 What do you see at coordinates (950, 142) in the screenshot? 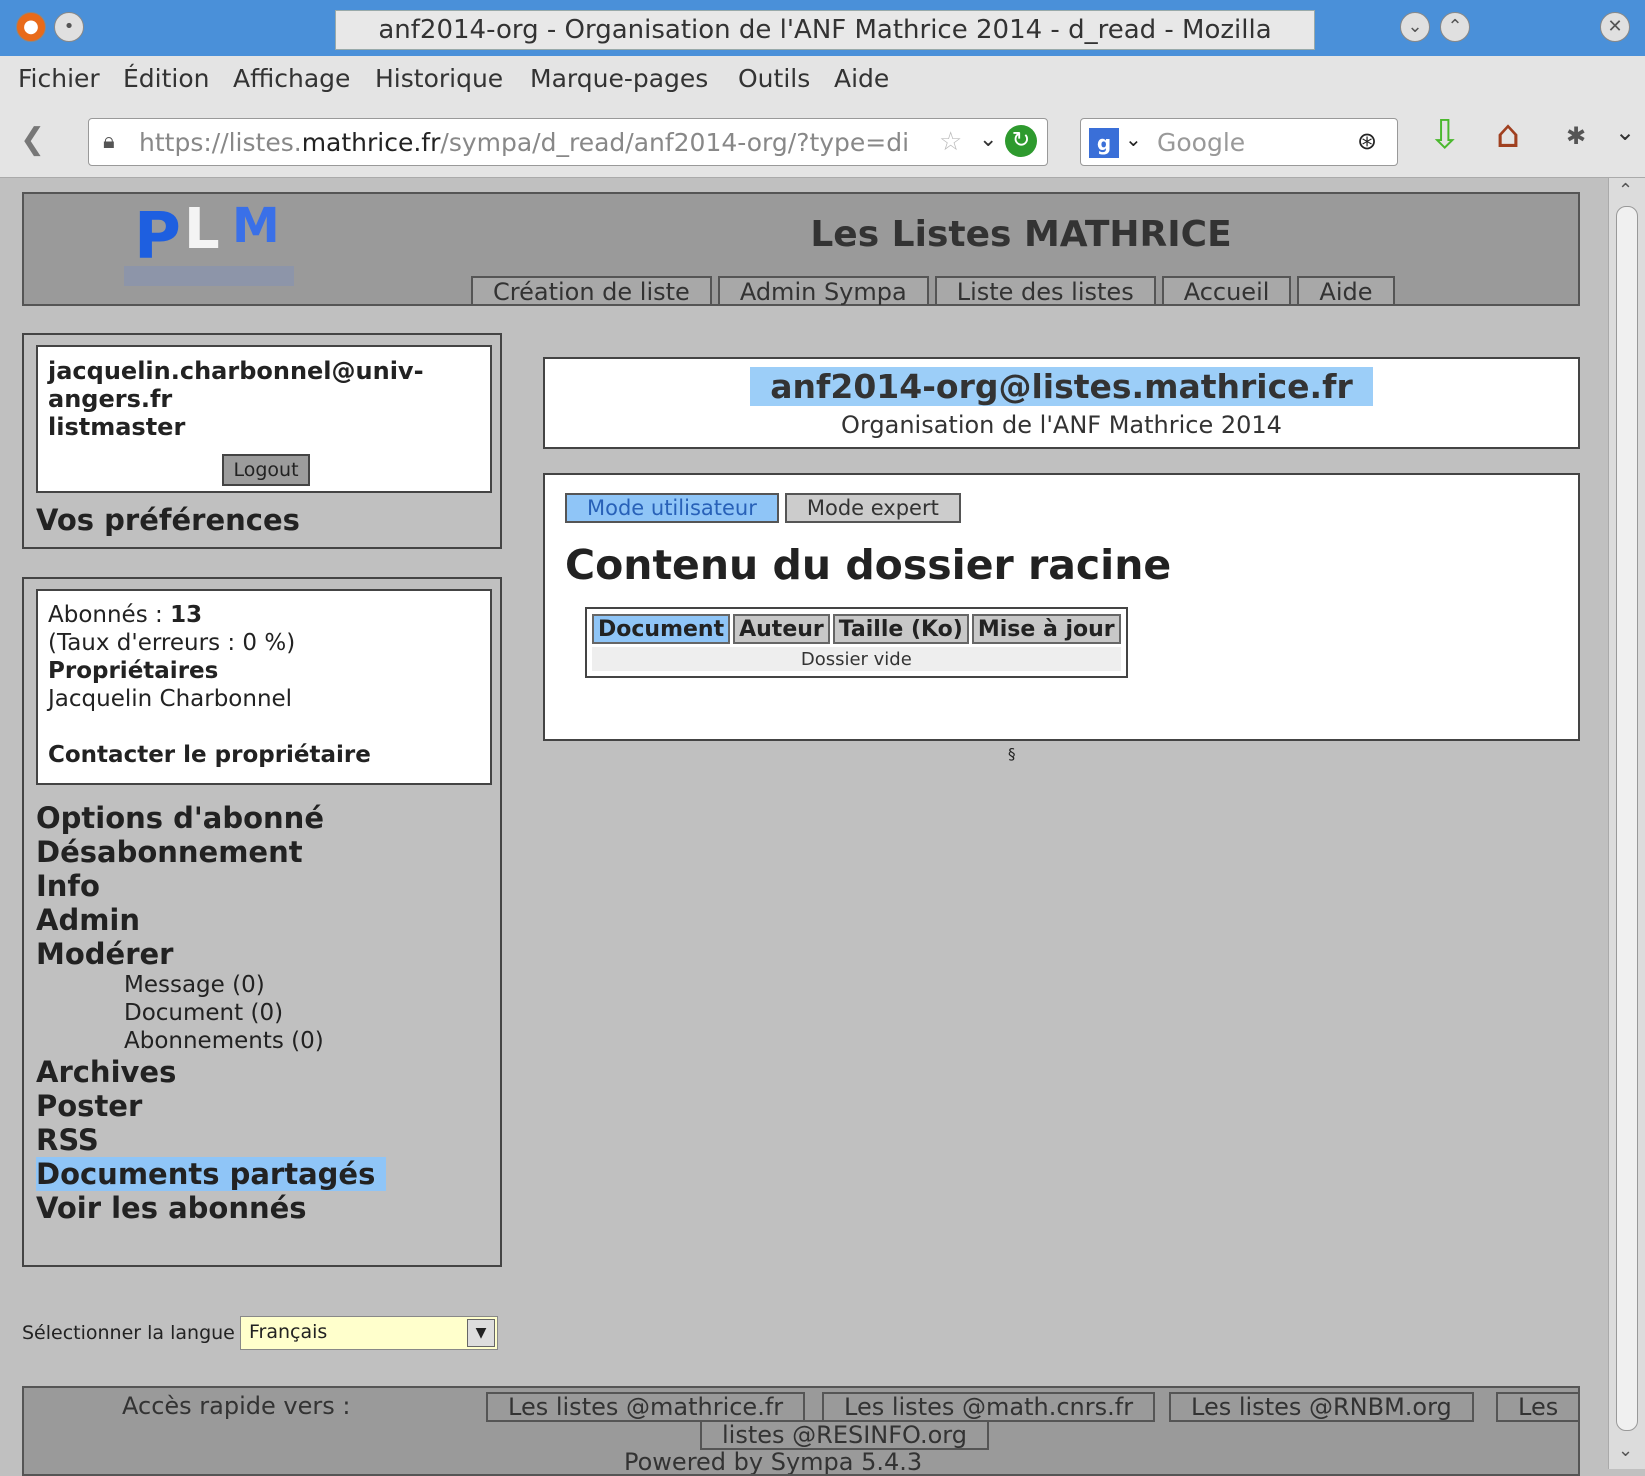
I see `bookmark-star-icon: ☆` at bounding box center [950, 142].